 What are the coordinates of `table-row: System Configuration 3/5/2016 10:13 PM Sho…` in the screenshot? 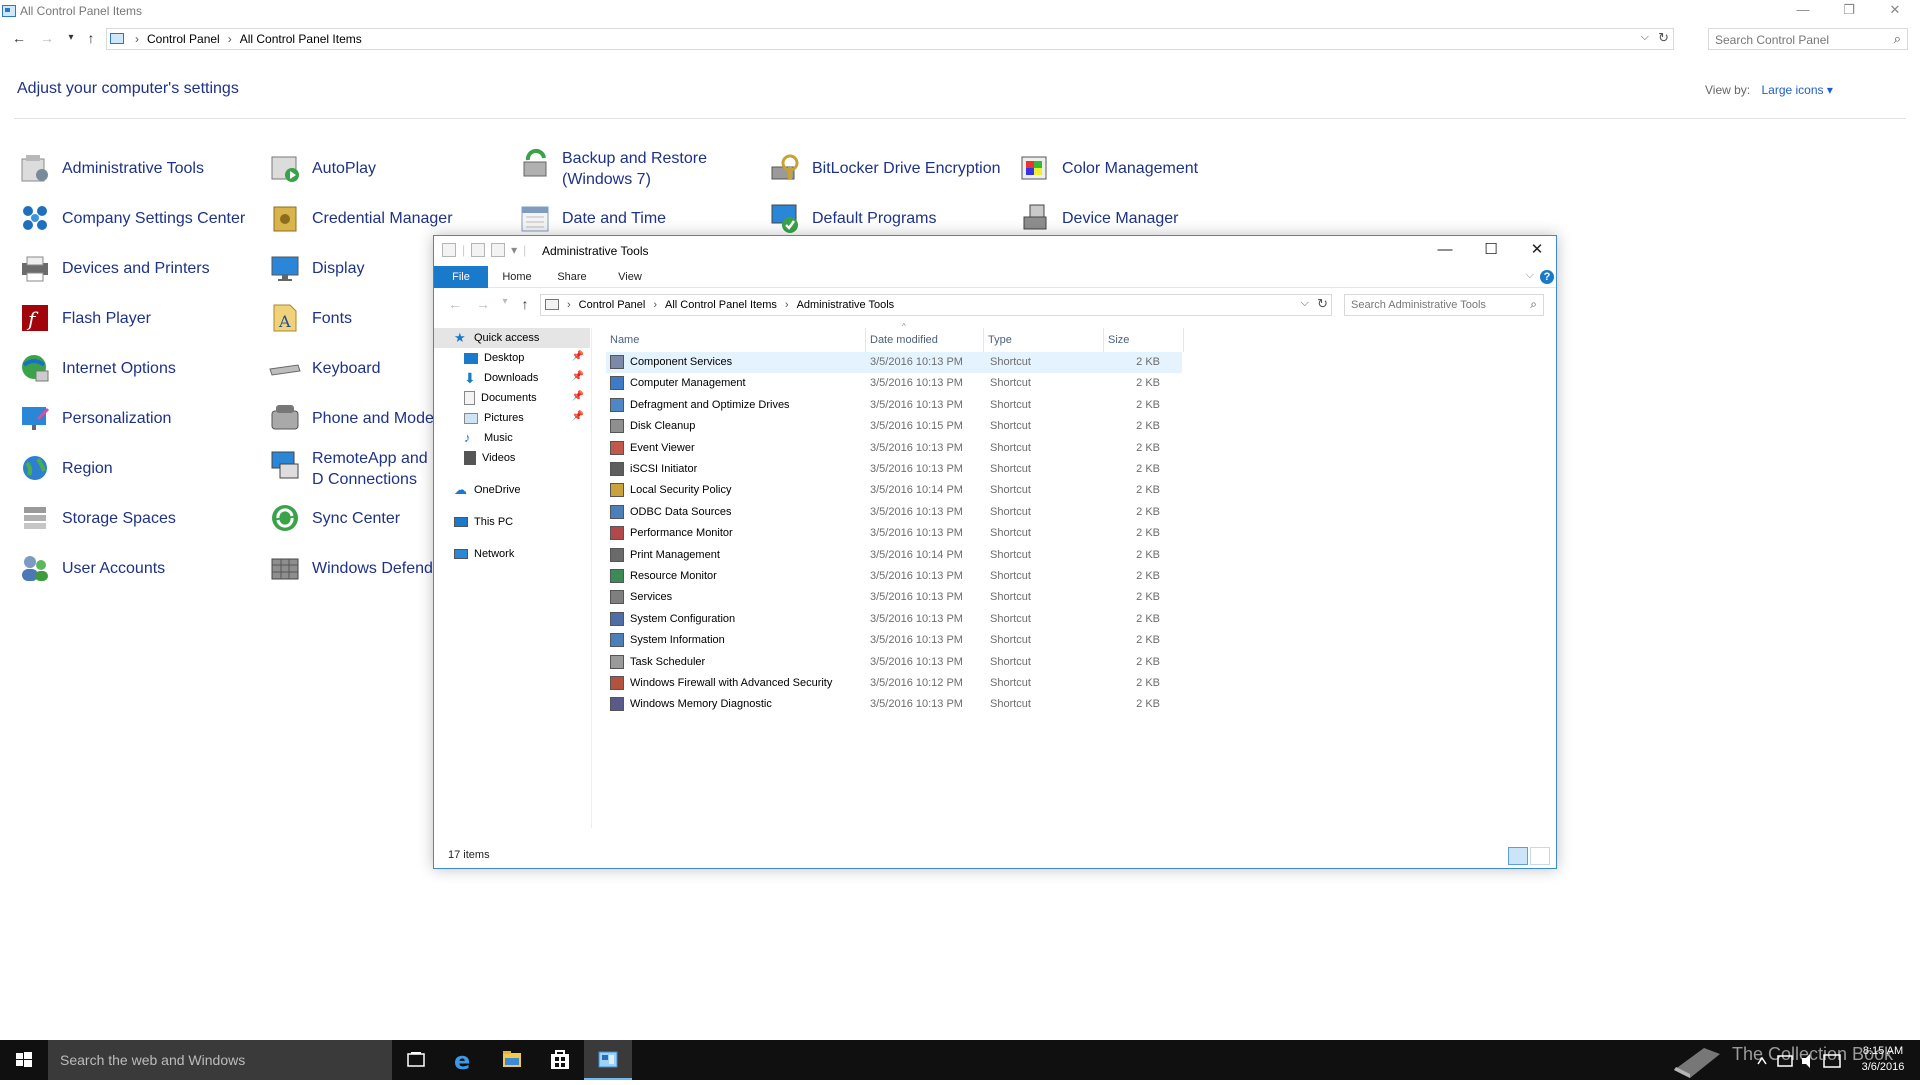 It's located at (894, 619).